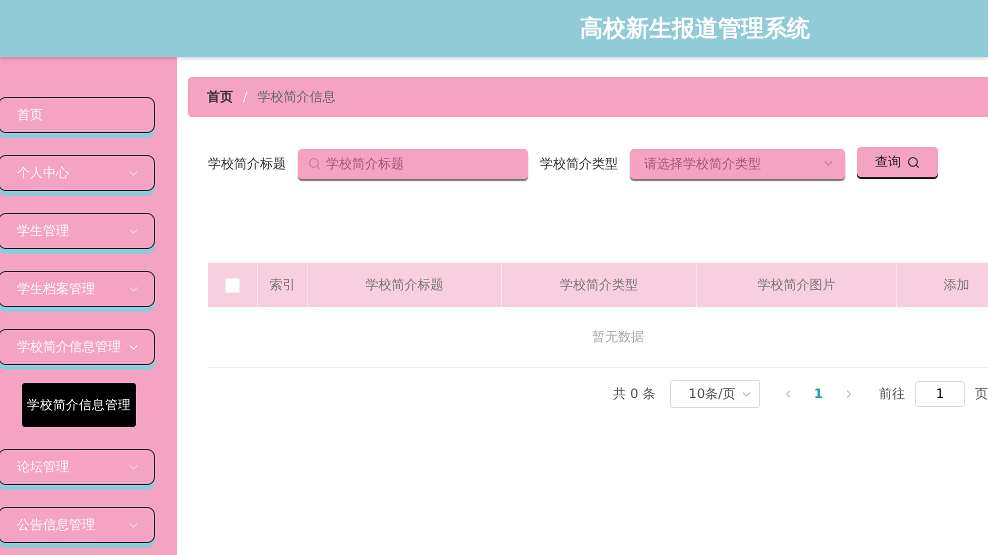 The height and width of the screenshot is (555, 988). I want to click on column-header: 学校简介类型, so click(599, 285).